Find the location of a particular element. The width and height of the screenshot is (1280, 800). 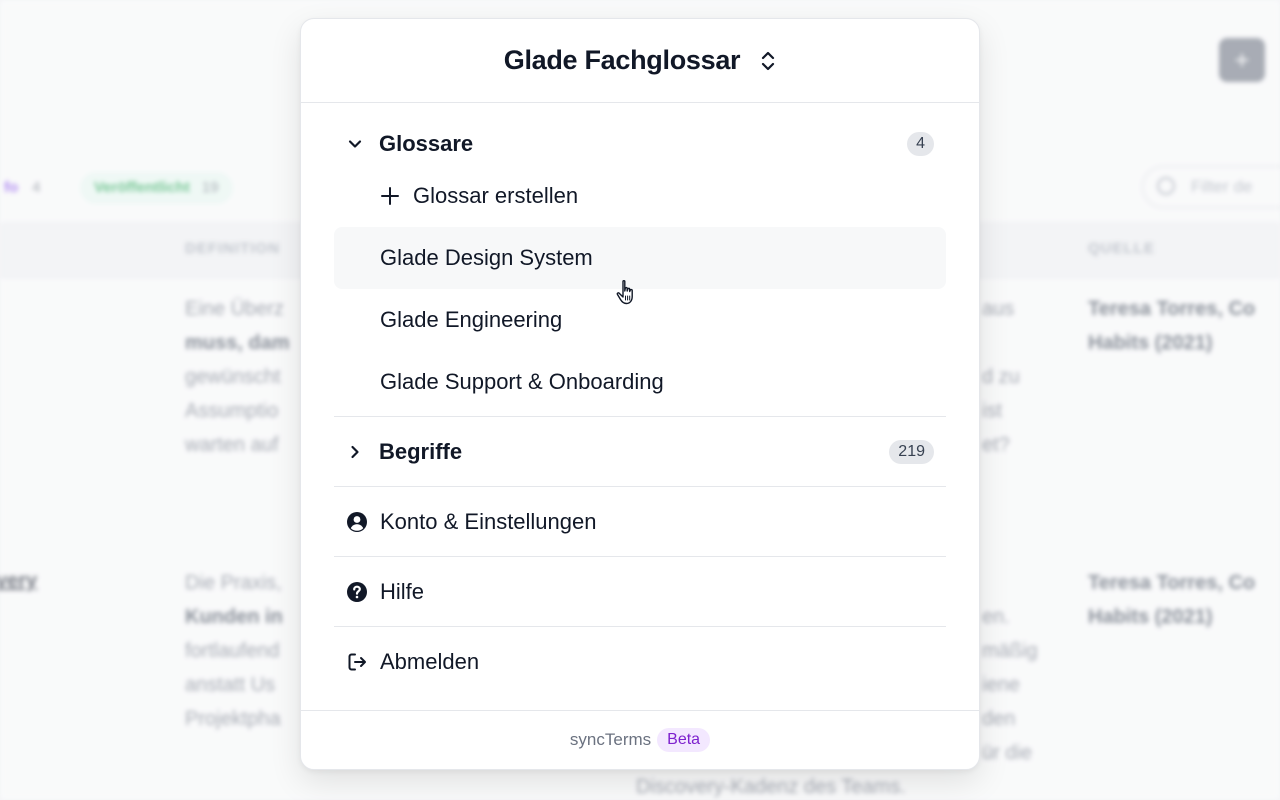

user-circle-icon is located at coordinates (357, 521).